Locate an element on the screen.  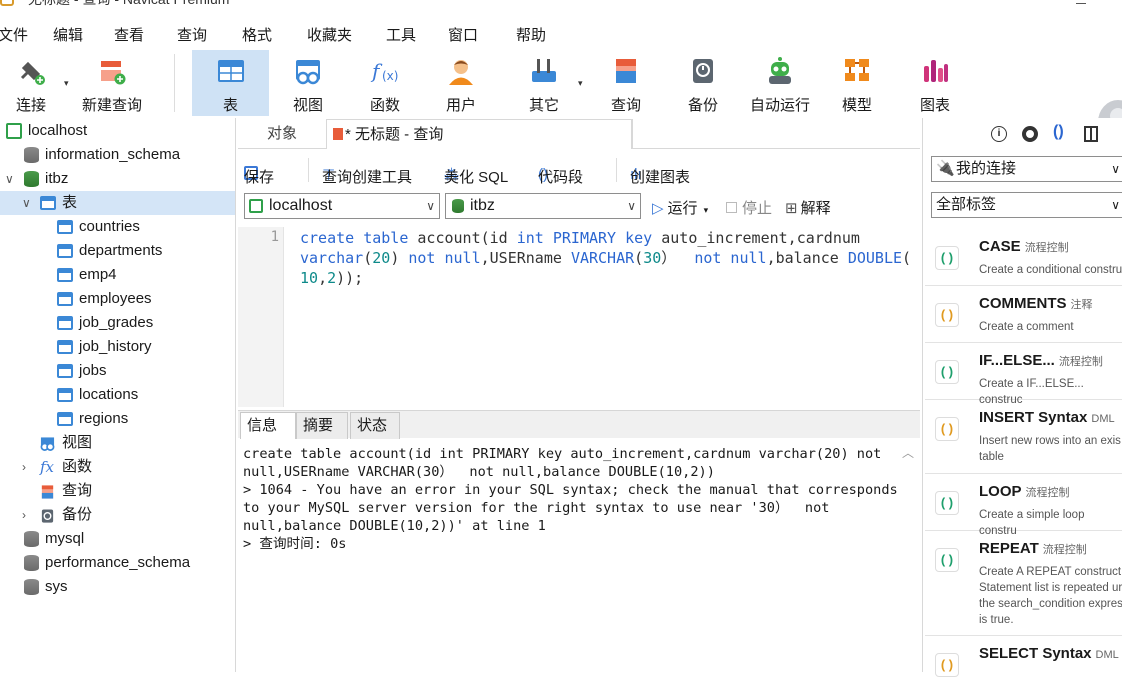
tree-item-regions: regions is located at coordinates (117, 419).